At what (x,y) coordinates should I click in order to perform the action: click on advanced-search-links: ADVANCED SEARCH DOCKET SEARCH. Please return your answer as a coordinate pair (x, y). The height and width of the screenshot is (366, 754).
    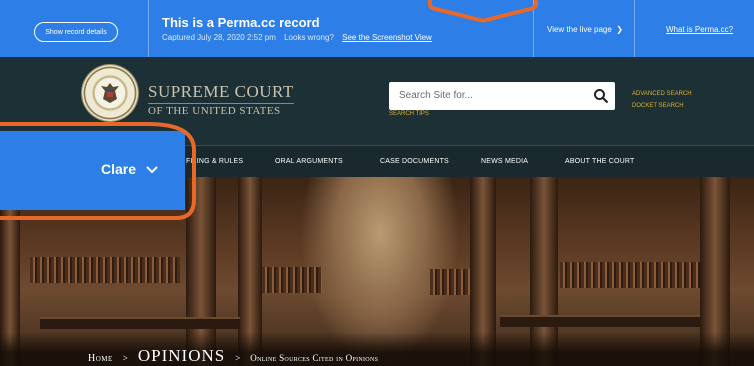
    Looking at the image, I should click on (662, 100).